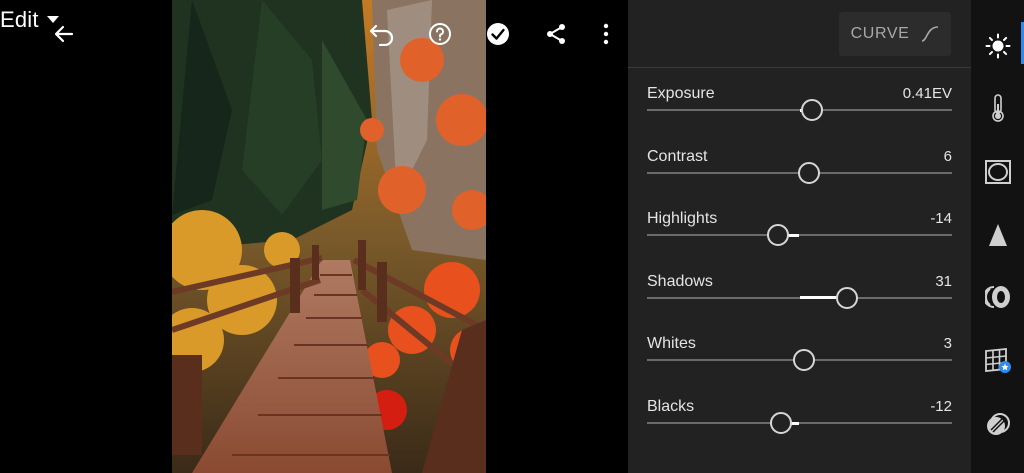 Image resolution: width=1024 pixels, height=473 pixels. What do you see at coordinates (948, 156) in the screenshot?
I see `slider-value: 6` at bounding box center [948, 156].